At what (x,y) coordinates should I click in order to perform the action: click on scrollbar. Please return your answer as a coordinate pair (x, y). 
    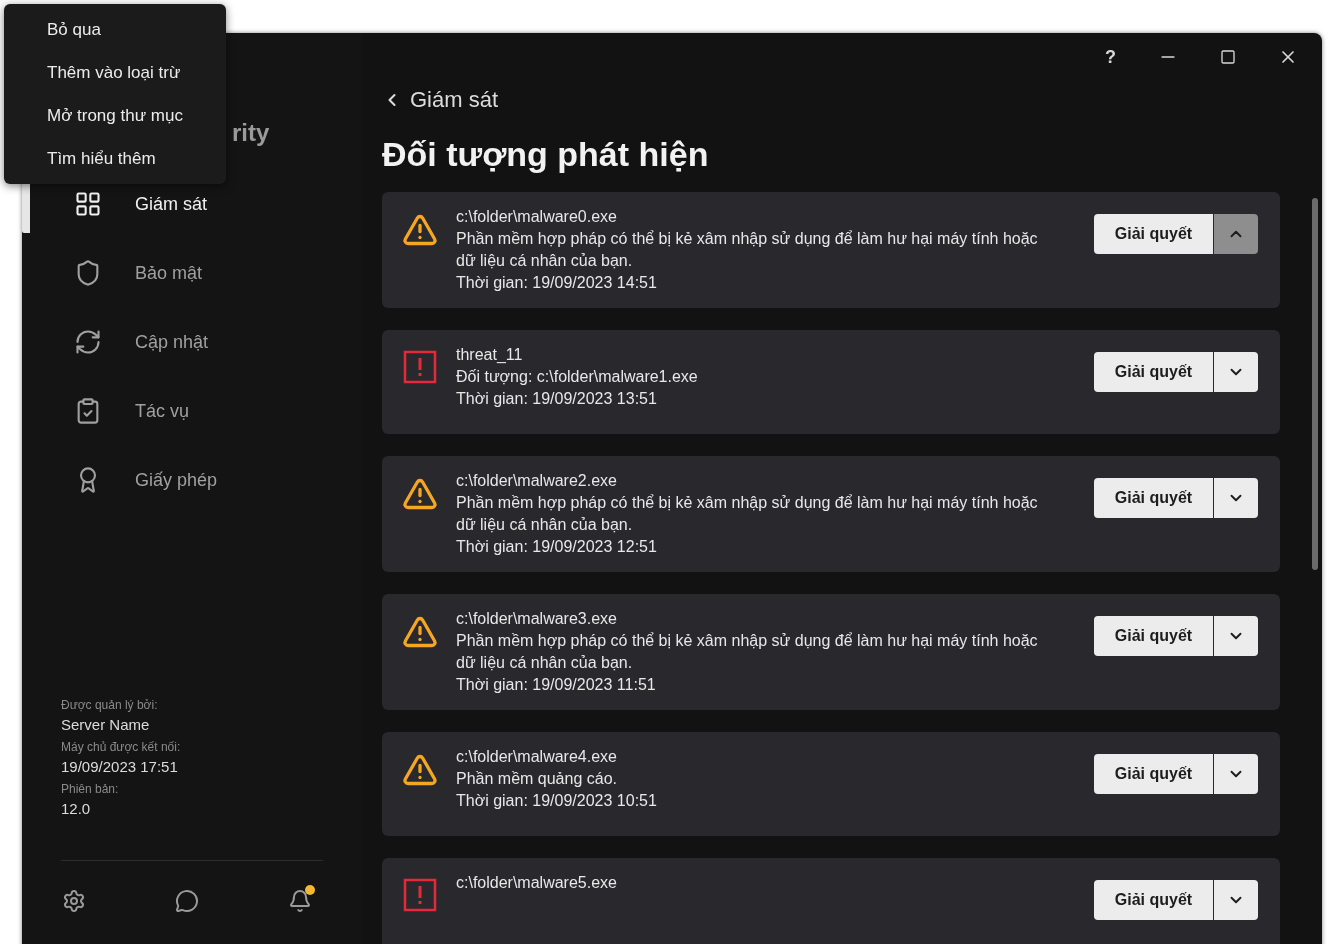
    Looking at the image, I should click on (1315, 384).